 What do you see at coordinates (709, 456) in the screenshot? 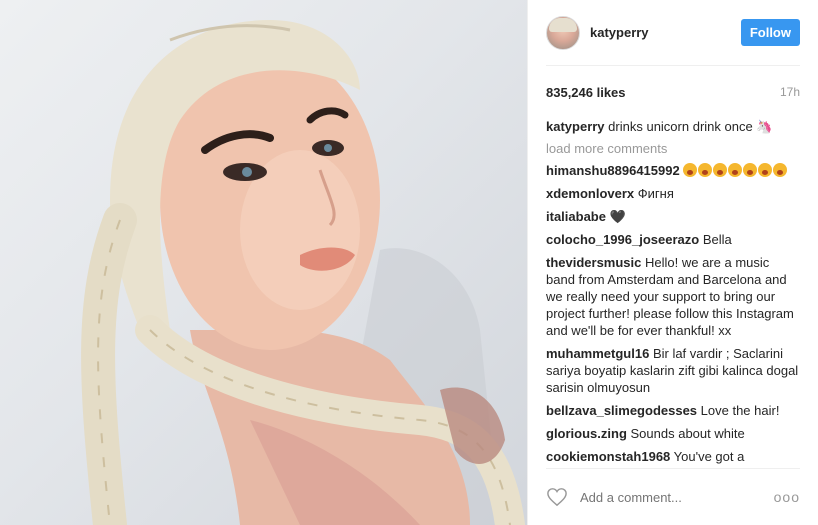
I see `comment-text: You've got a` at bounding box center [709, 456].